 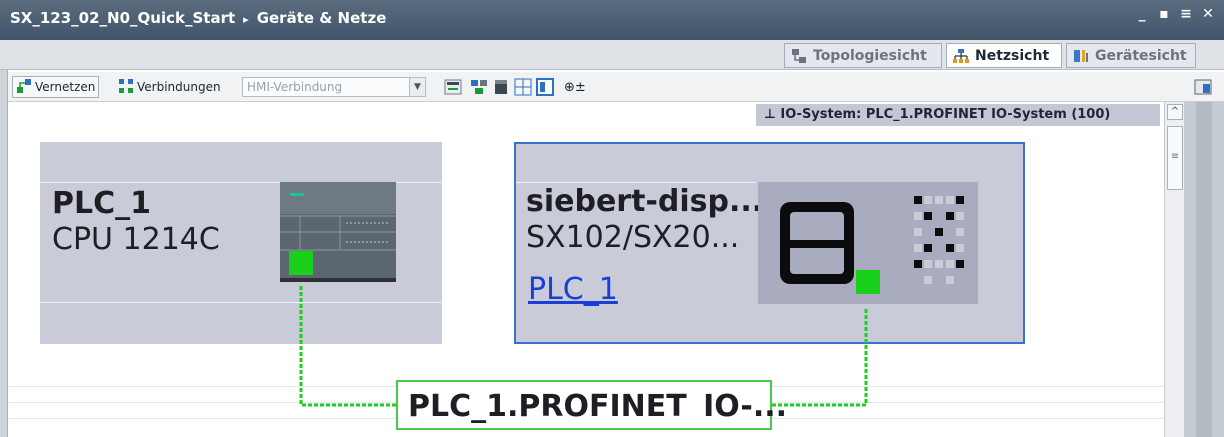 What do you see at coordinates (1174, 269) in the screenshot?
I see `vertical-scrollbar: ^ ≡` at bounding box center [1174, 269].